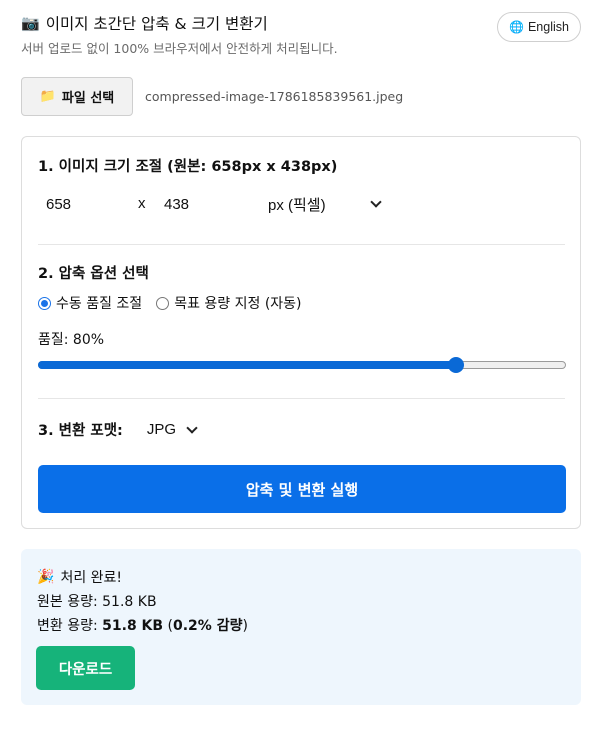 The image size is (592, 734). I want to click on converted-size-line: 변환 용량: 51.8 KB (0.2% 감량), so click(142, 625).